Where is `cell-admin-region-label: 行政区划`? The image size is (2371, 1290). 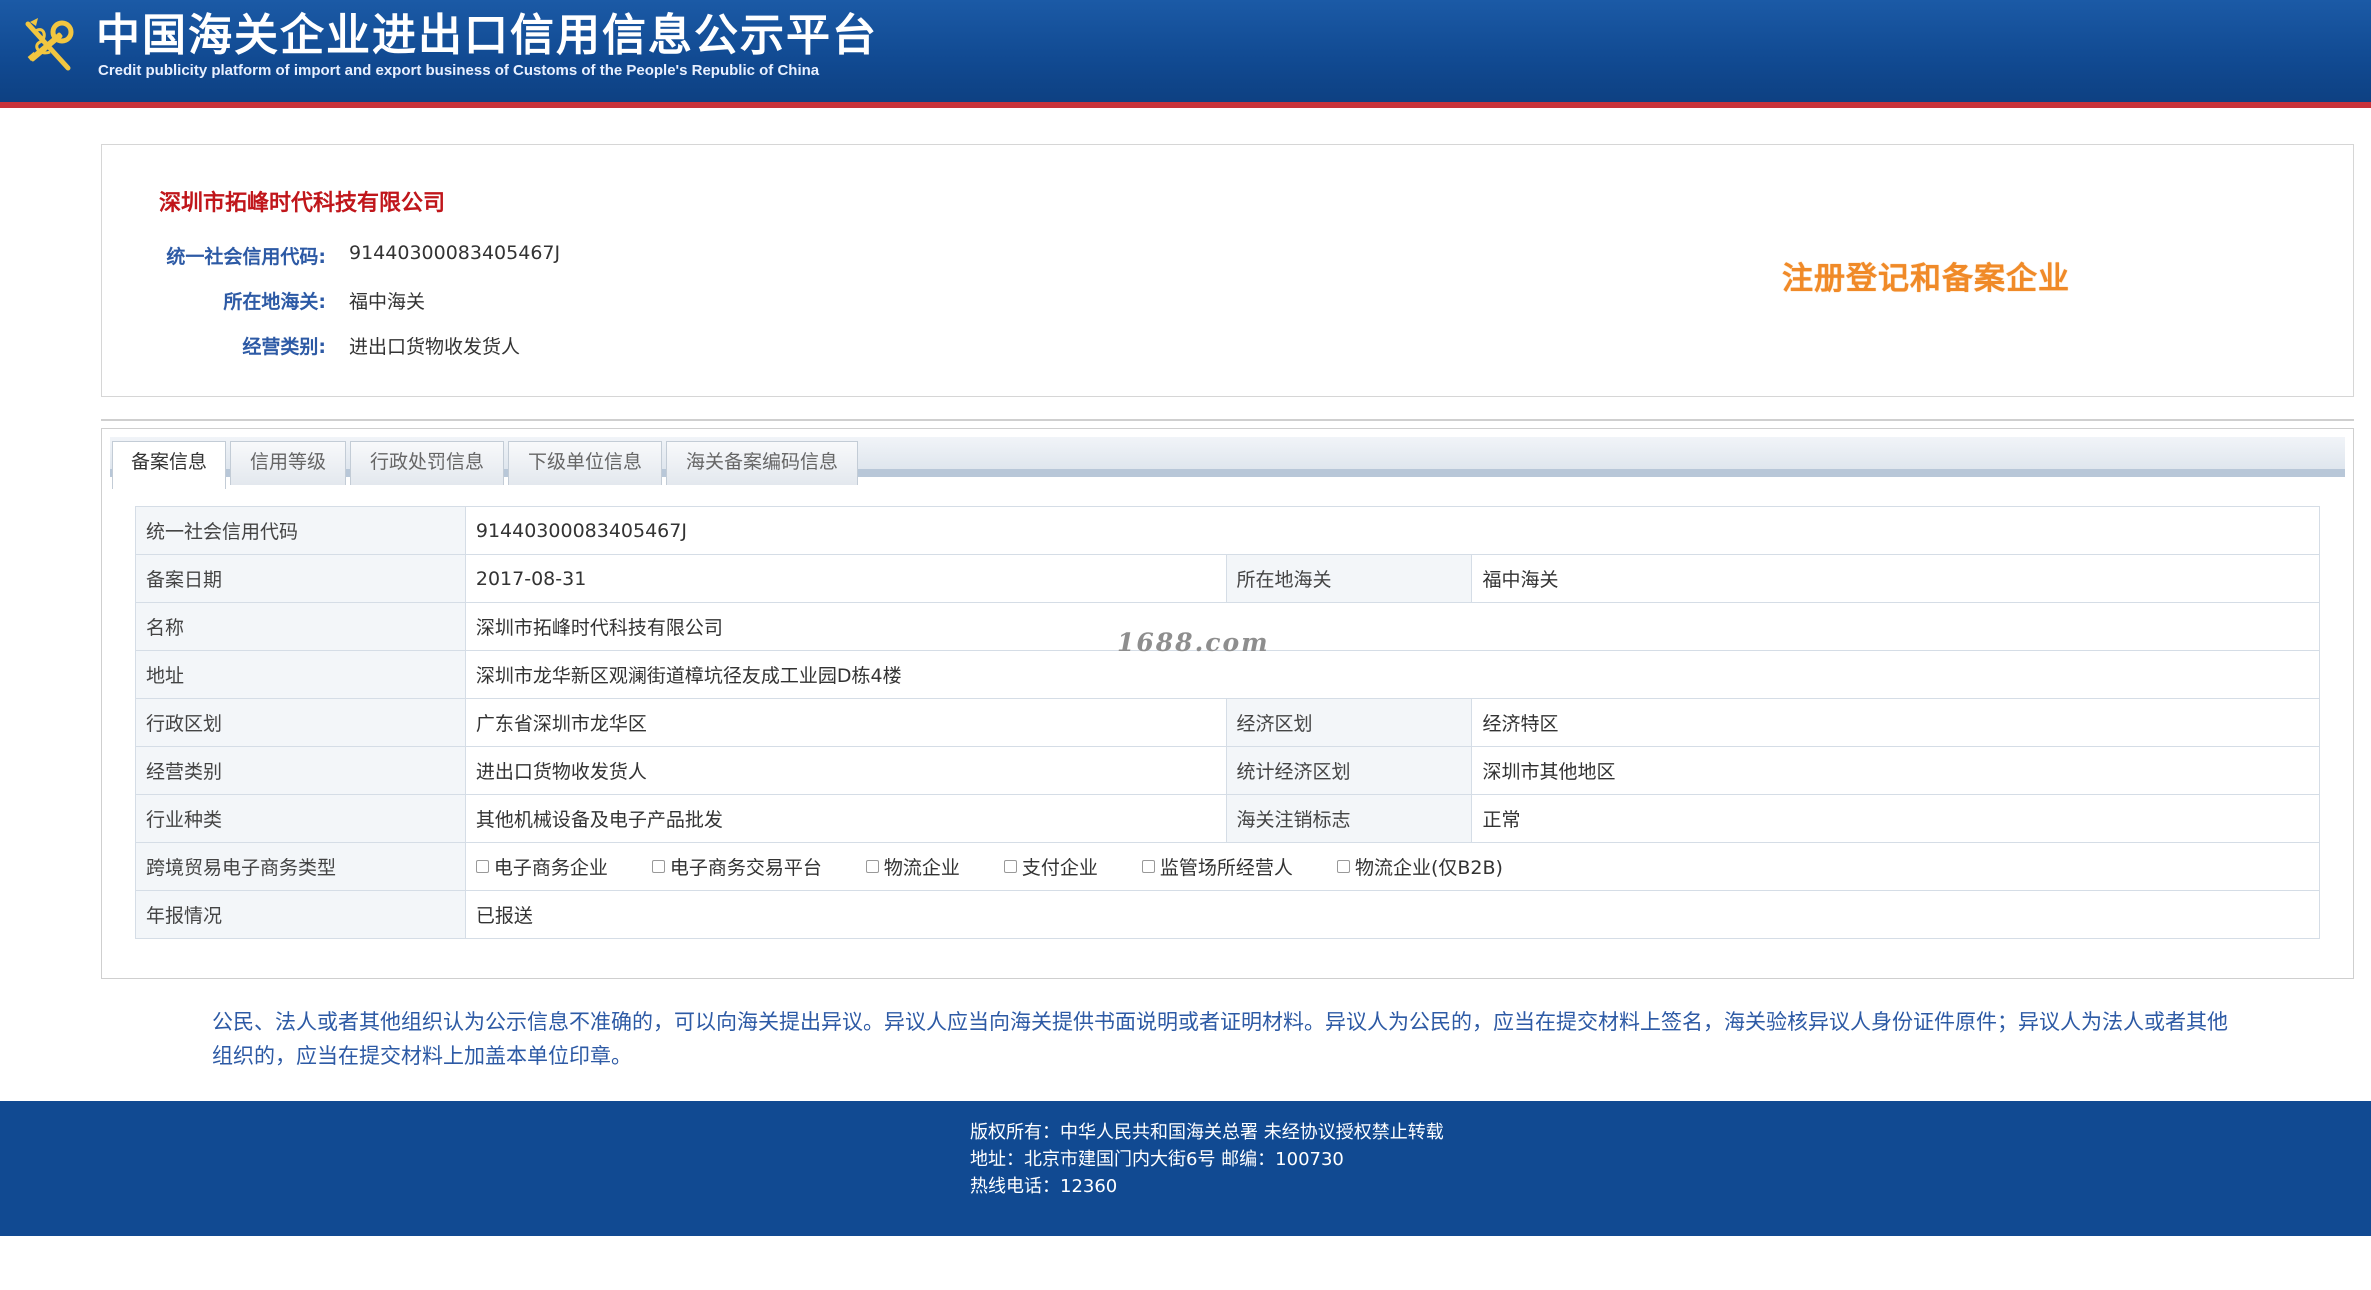
cell-admin-region-label: 行政区划 is located at coordinates (300, 722).